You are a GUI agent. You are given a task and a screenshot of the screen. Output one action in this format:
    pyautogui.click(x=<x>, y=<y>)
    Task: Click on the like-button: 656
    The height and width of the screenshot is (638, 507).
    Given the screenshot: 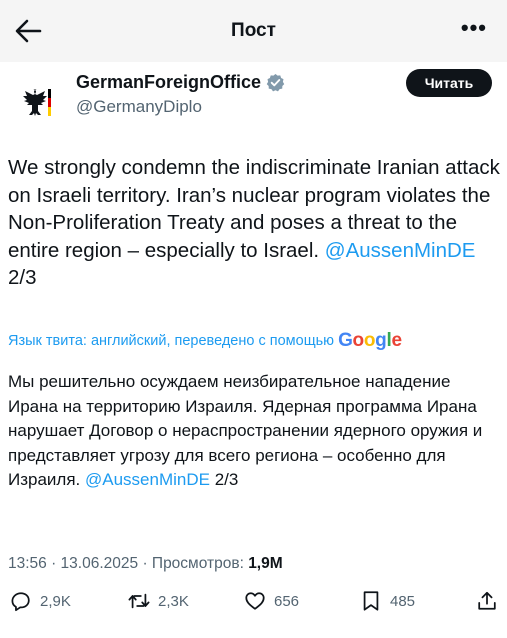 What is the action you would take?
    pyautogui.click(x=271, y=601)
    